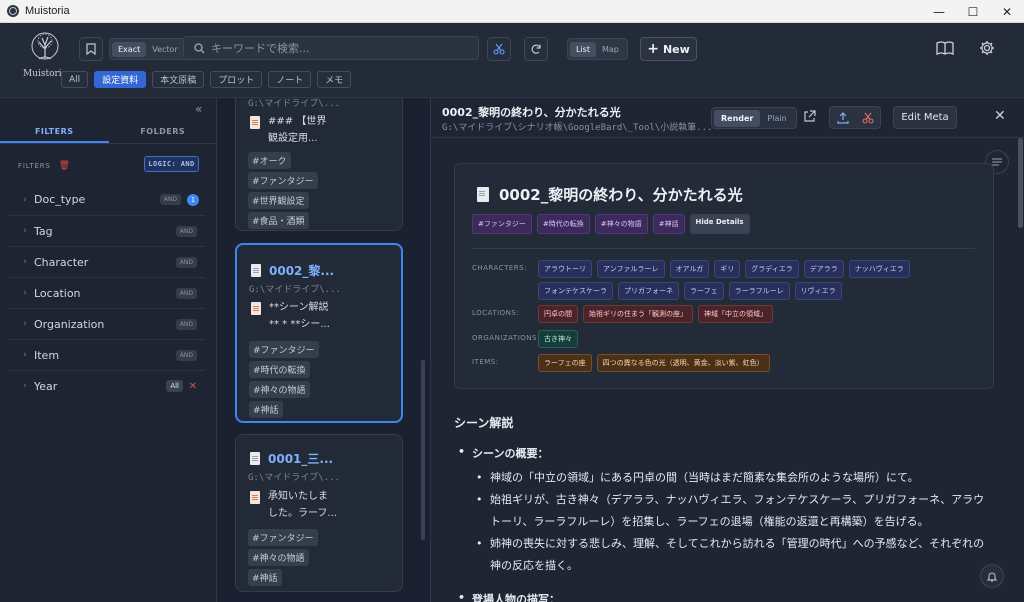 This screenshot has width=1024, height=602. I want to click on view-mode-map: Map, so click(610, 49).